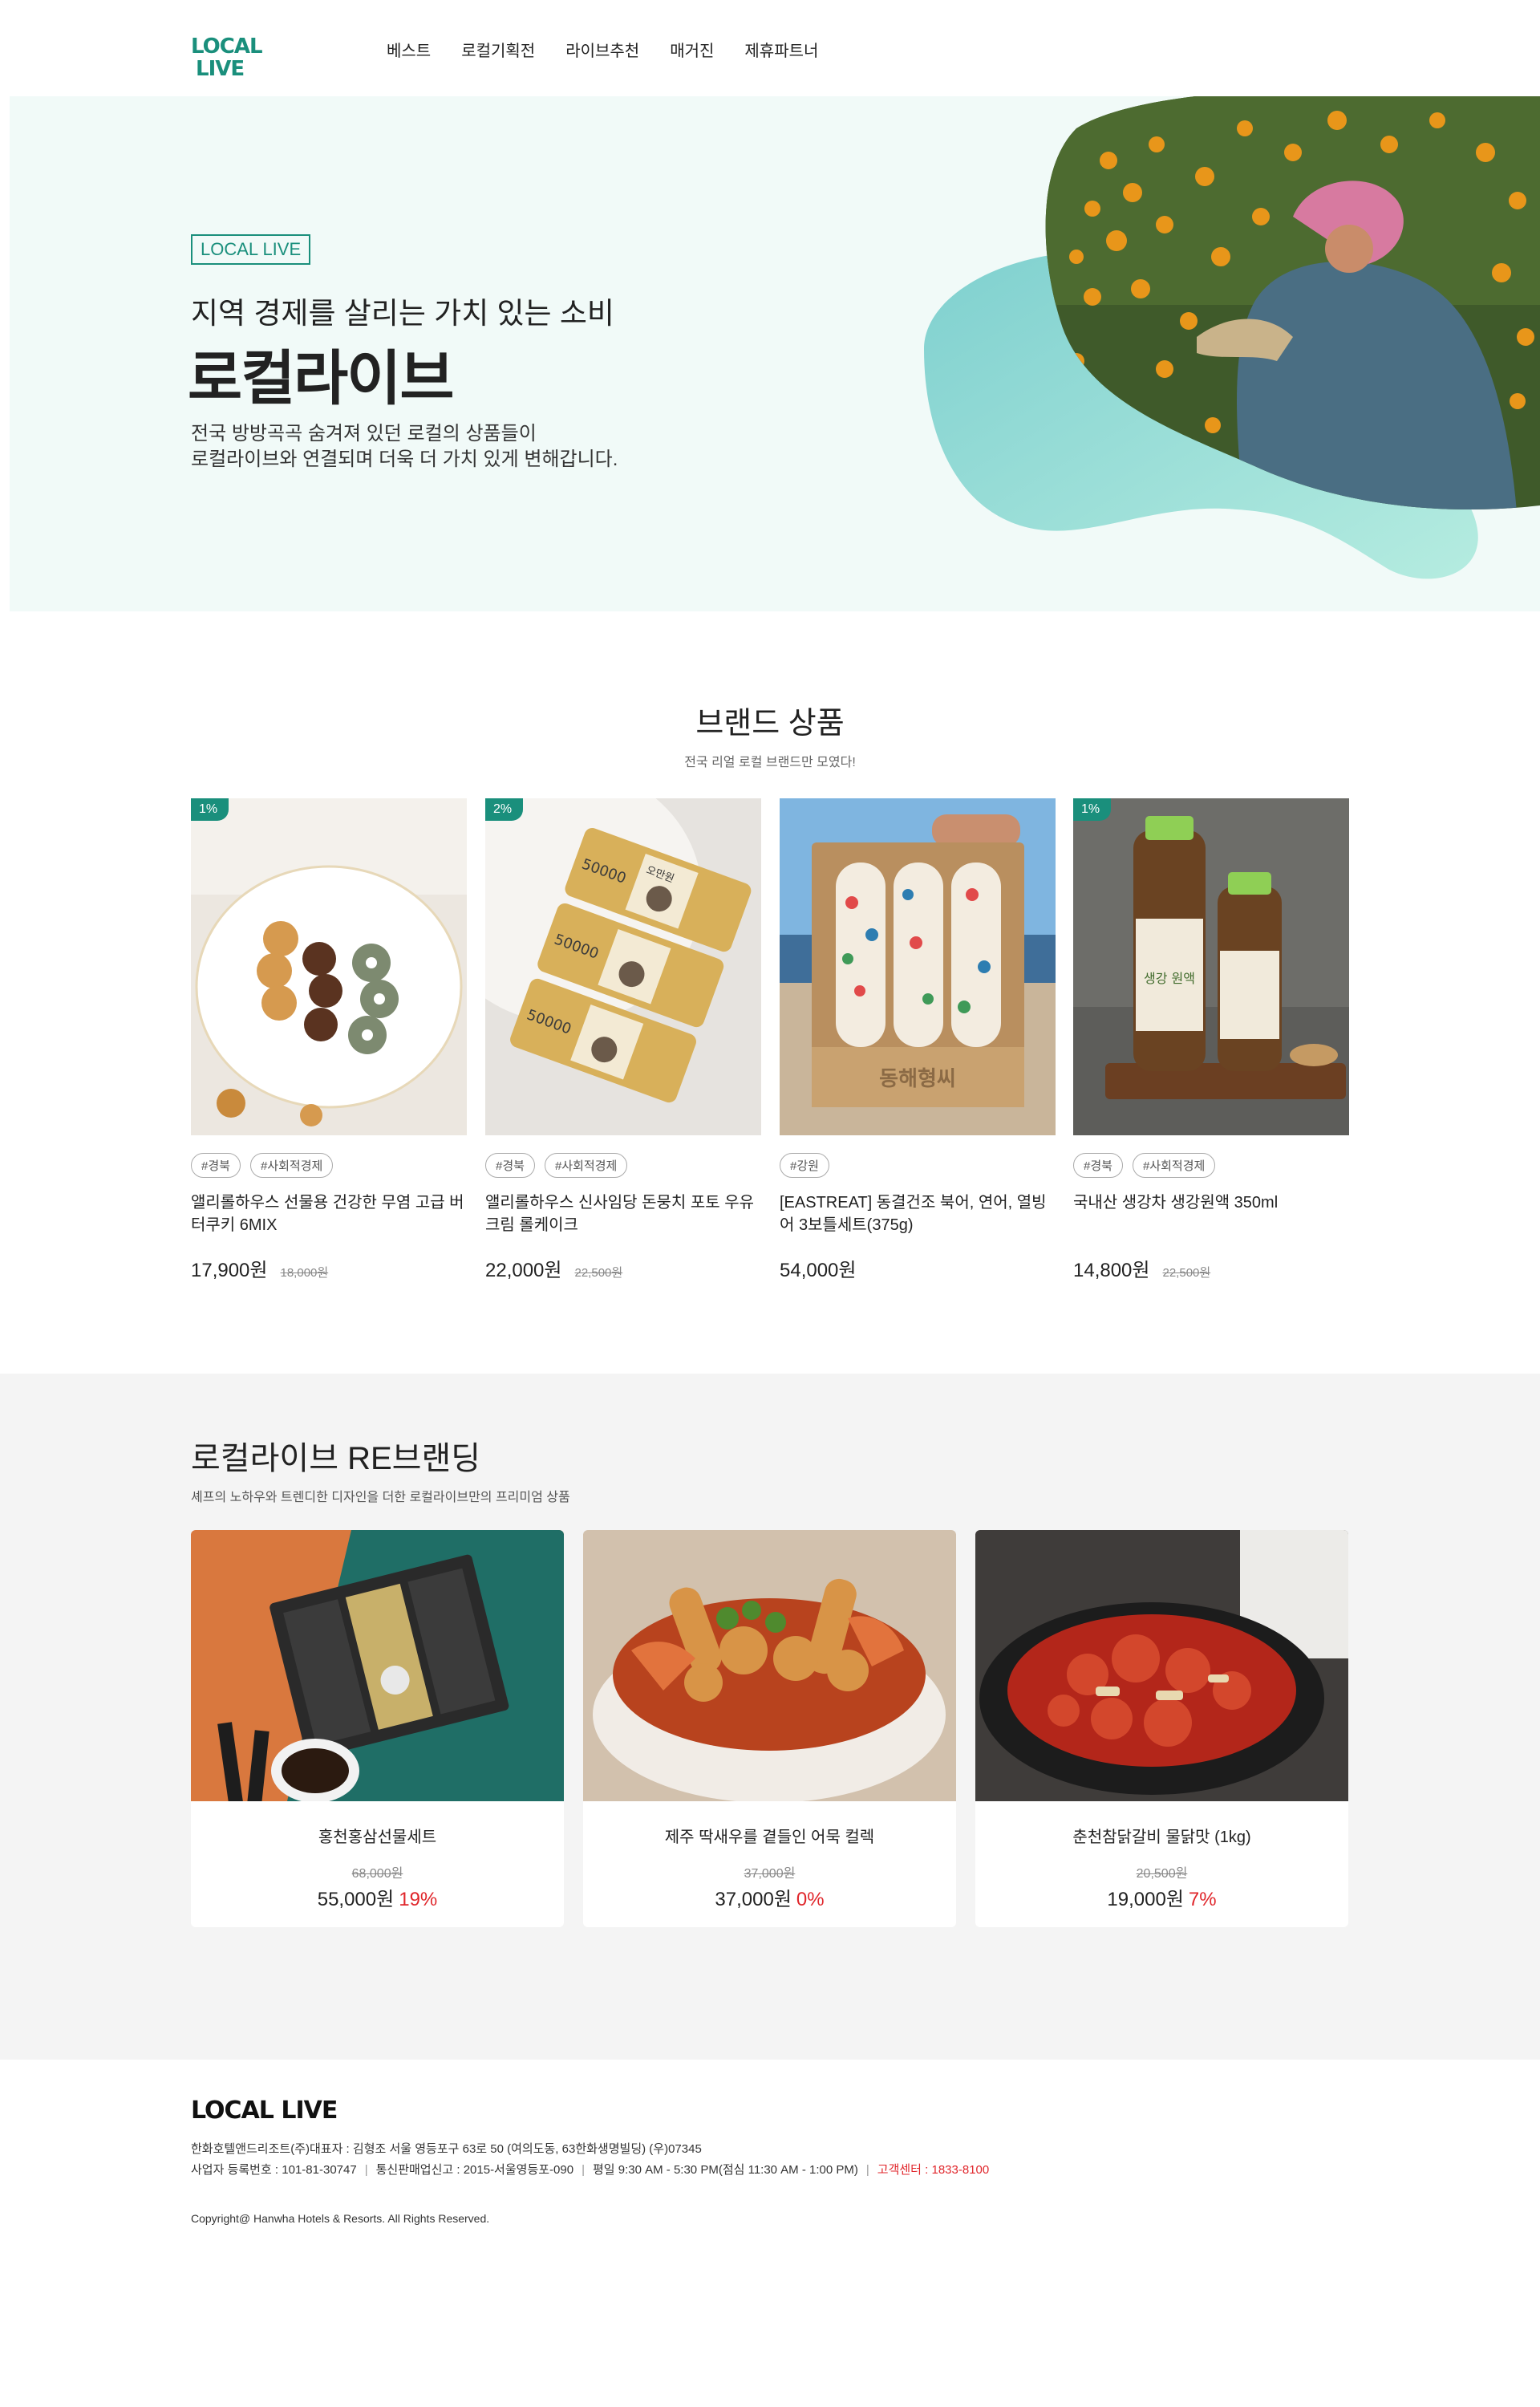 Image resolution: width=1540 pixels, height=2407 pixels. I want to click on rebrand-card: 춘천참닭갈비 물닭맛 (1kg) 20,500원 19,000원 7%, so click(1161, 1728).